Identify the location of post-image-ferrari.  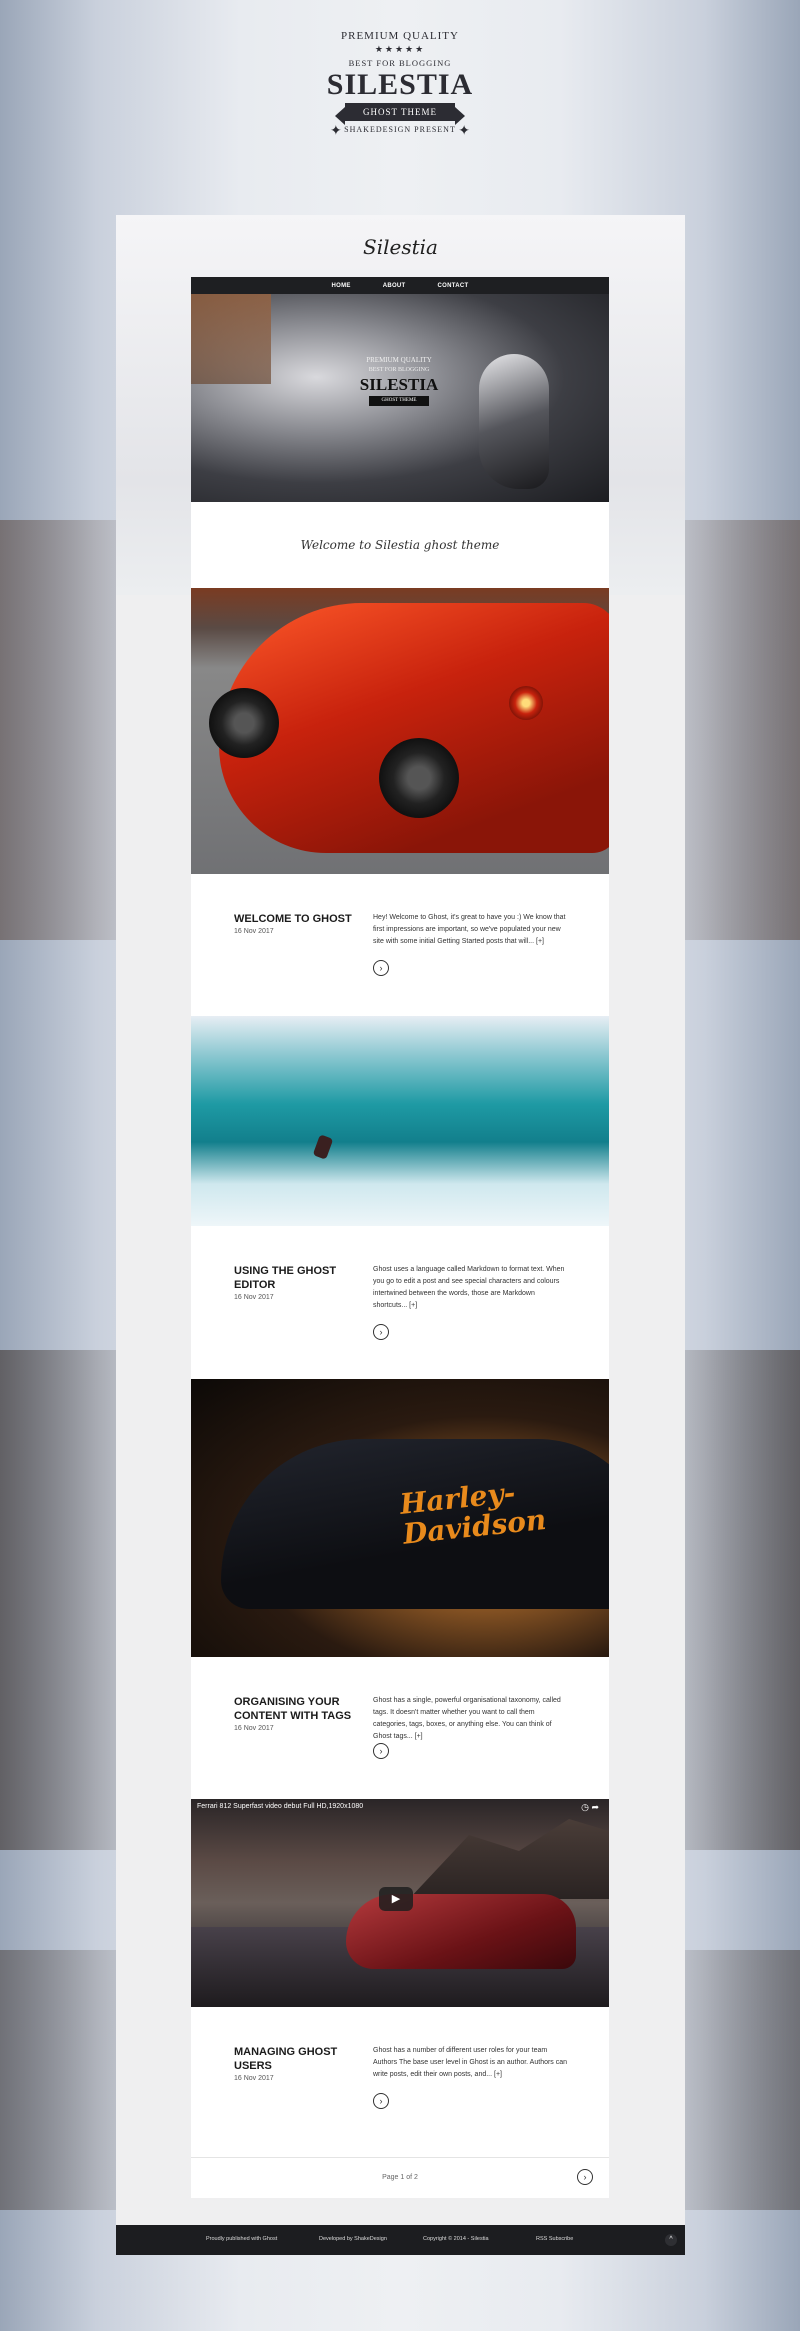
(400, 731).